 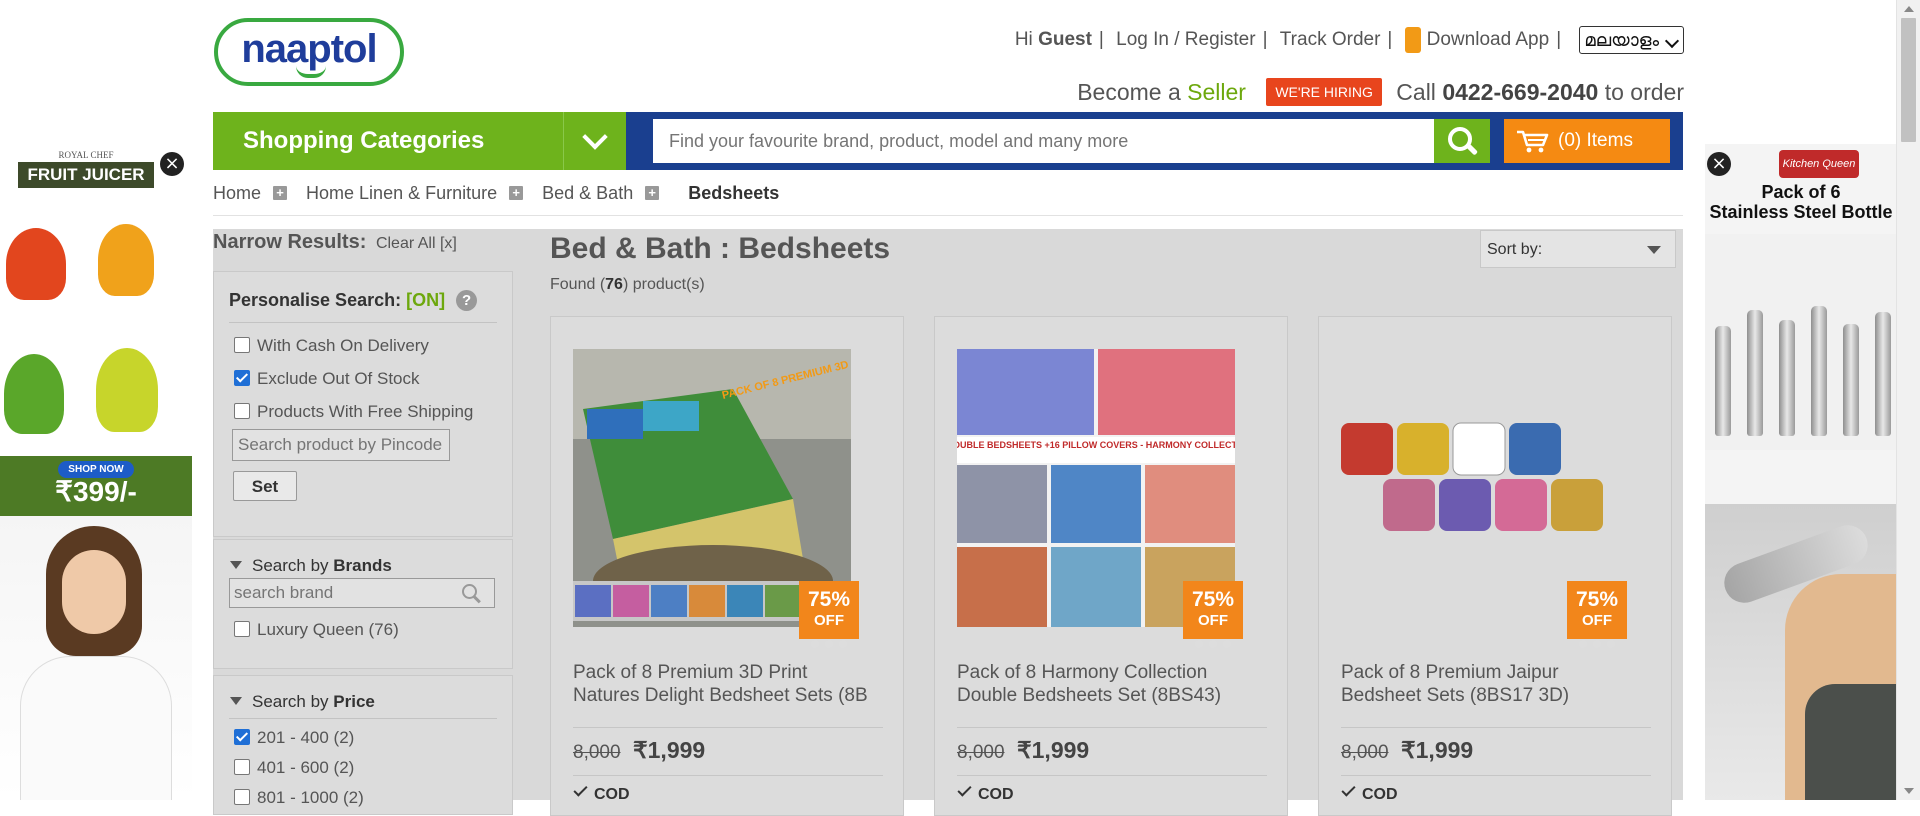 What do you see at coordinates (341, 445) in the screenshot?
I see `pincode-input` at bounding box center [341, 445].